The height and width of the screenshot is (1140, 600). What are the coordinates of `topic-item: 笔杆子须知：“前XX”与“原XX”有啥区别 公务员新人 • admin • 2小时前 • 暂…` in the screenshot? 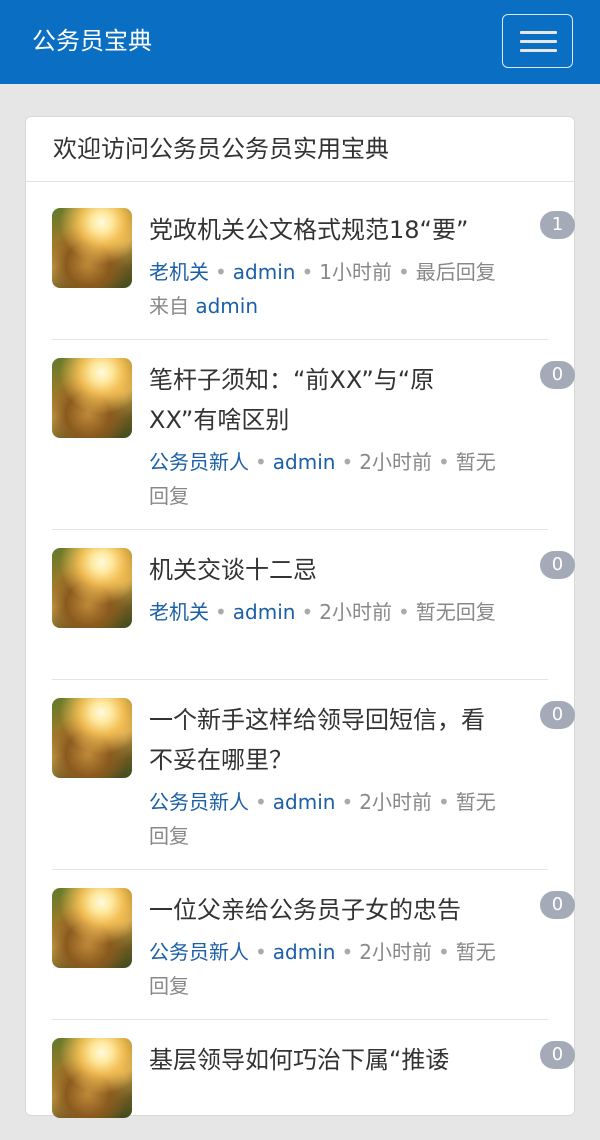 It's located at (313, 435).